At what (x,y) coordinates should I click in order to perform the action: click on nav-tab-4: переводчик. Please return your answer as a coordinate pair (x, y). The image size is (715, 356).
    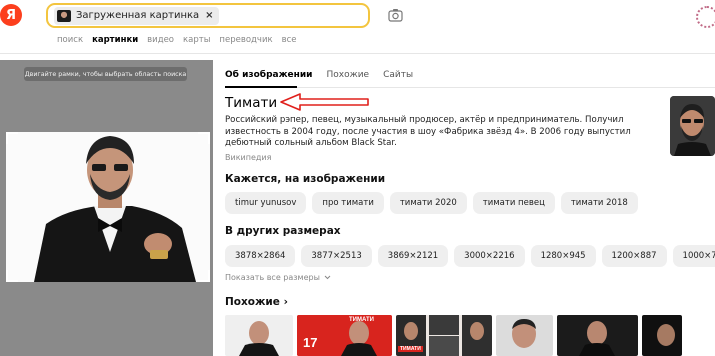
    Looking at the image, I should click on (245, 40).